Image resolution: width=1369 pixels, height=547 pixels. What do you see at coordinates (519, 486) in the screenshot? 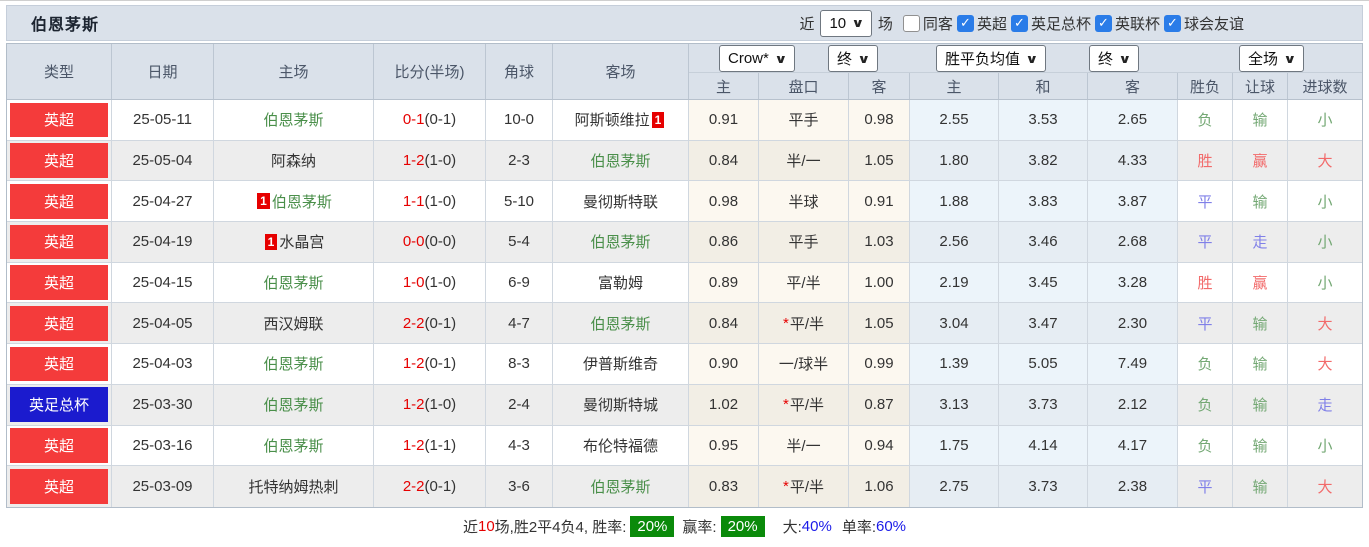
I see `corners: 3-6` at bounding box center [519, 486].